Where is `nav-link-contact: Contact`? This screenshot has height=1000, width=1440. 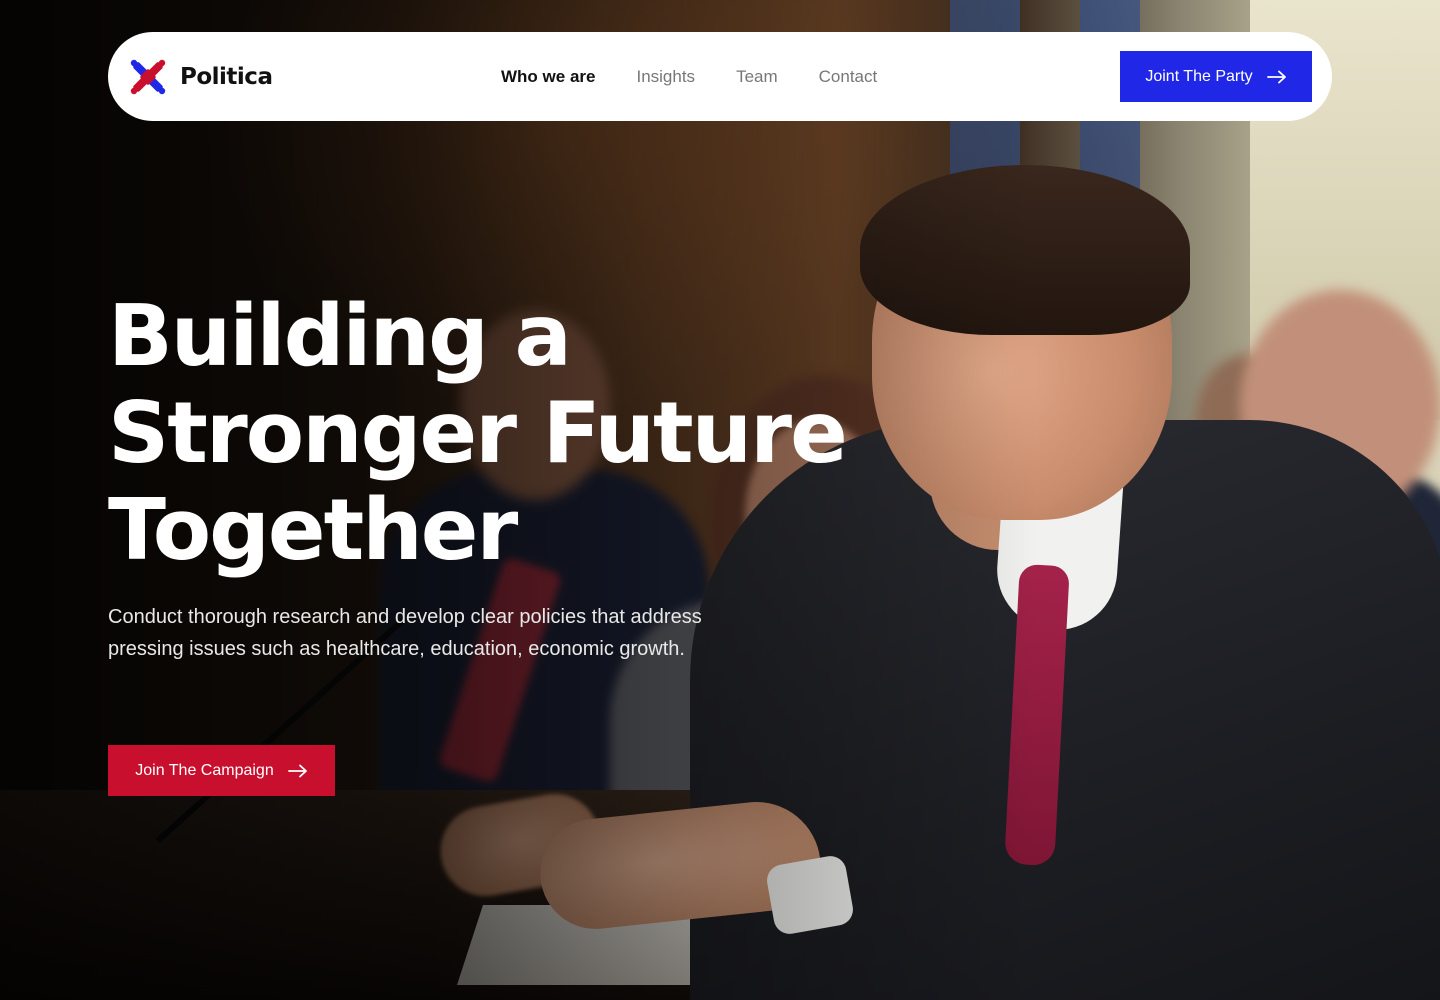
nav-link-contact: Contact is located at coordinates (848, 77).